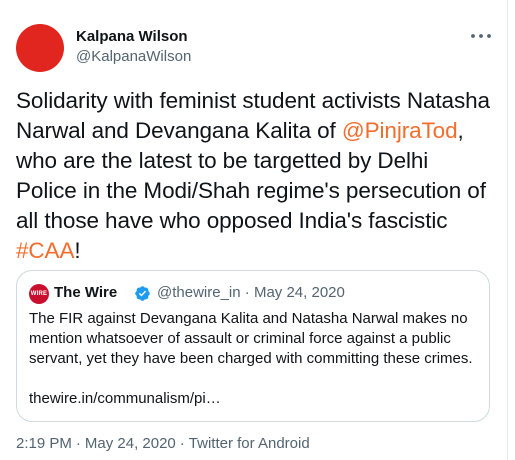 This screenshot has width=515, height=460. What do you see at coordinates (40, 48) in the screenshot?
I see `avatar` at bounding box center [40, 48].